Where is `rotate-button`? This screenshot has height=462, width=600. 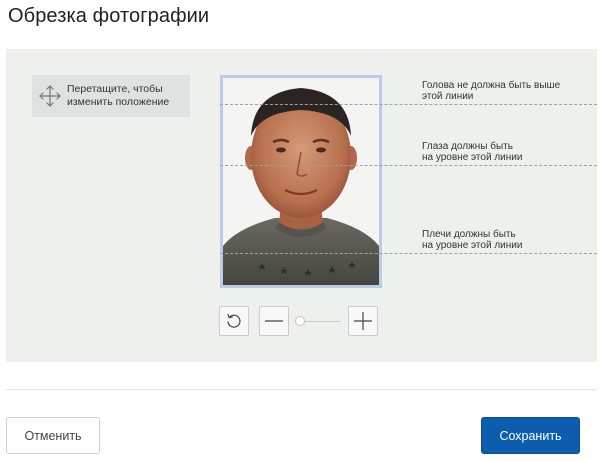 rotate-button is located at coordinates (234, 321).